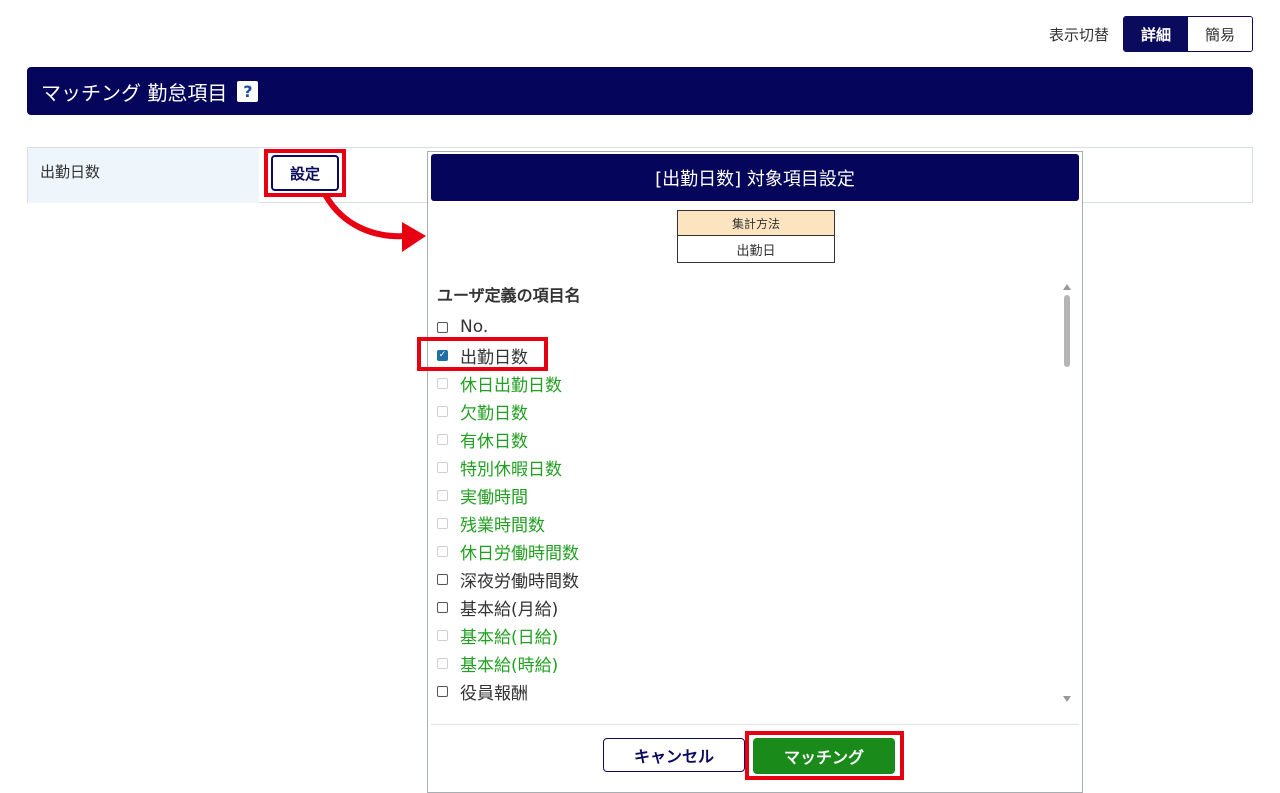 The width and height of the screenshot is (1280, 793). What do you see at coordinates (502, 525) in the screenshot?
I see `list-item-label: 残業時間数` at bounding box center [502, 525].